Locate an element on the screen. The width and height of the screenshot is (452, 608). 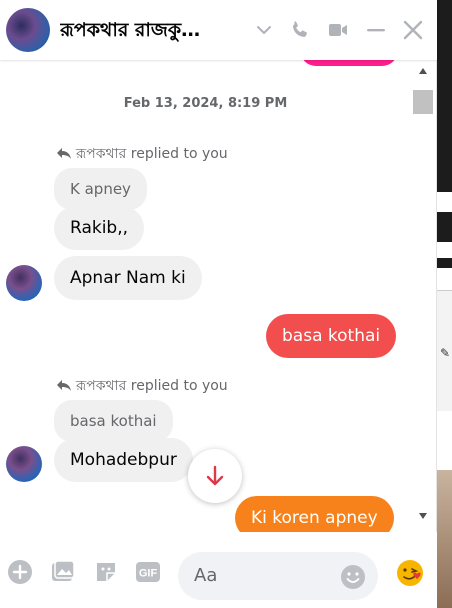
message-input: Aa is located at coordinates (278, 576).